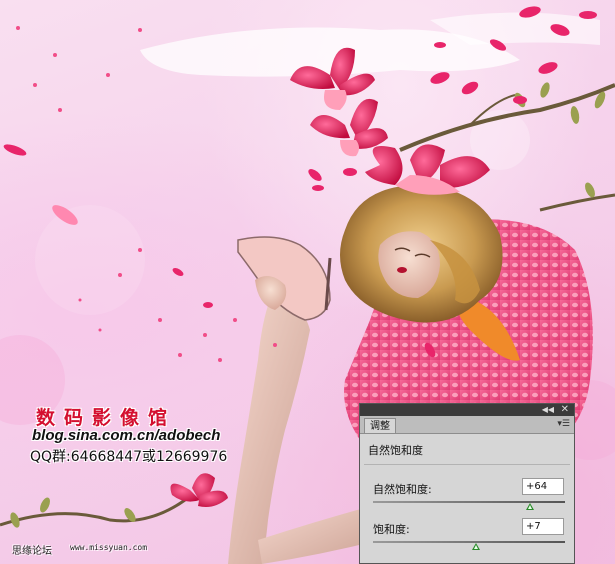 The image size is (615, 564). Describe the element at coordinates (563, 424) in the screenshot. I see `panel-menu-icon: ▾☰` at that location.